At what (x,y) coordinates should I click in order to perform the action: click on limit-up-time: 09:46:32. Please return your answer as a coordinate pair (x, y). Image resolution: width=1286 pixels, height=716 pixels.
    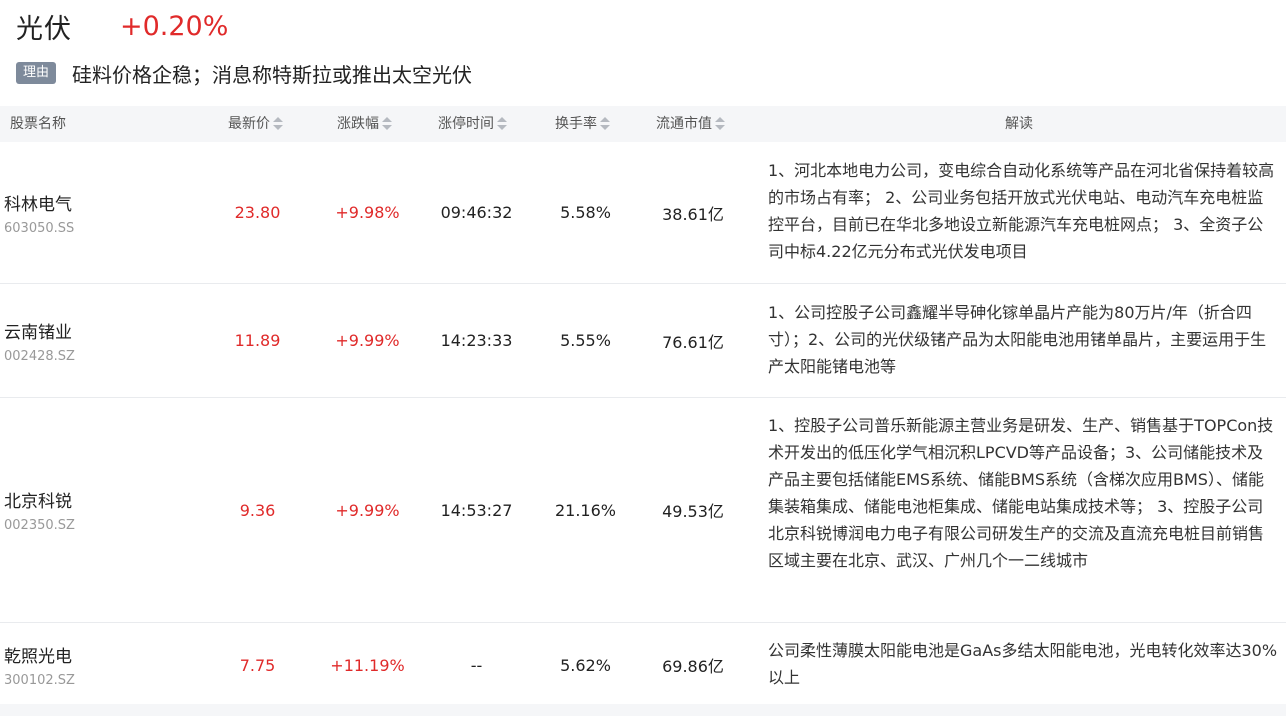
    Looking at the image, I should click on (476, 212).